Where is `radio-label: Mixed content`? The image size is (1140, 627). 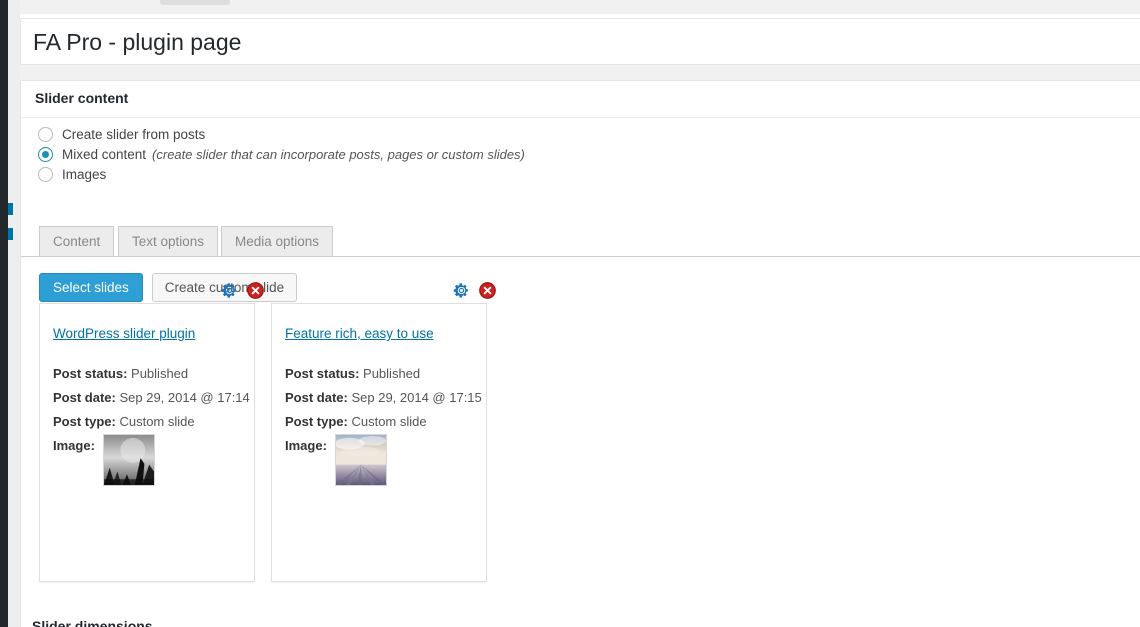 radio-label: Mixed content is located at coordinates (104, 154).